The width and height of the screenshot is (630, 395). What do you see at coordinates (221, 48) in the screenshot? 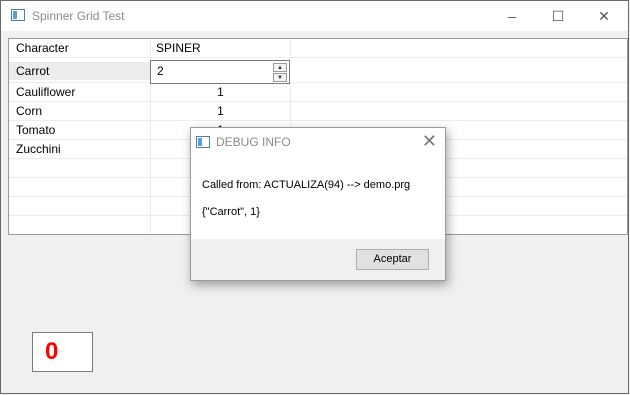
I see `column-header-spiner: SPINER` at bounding box center [221, 48].